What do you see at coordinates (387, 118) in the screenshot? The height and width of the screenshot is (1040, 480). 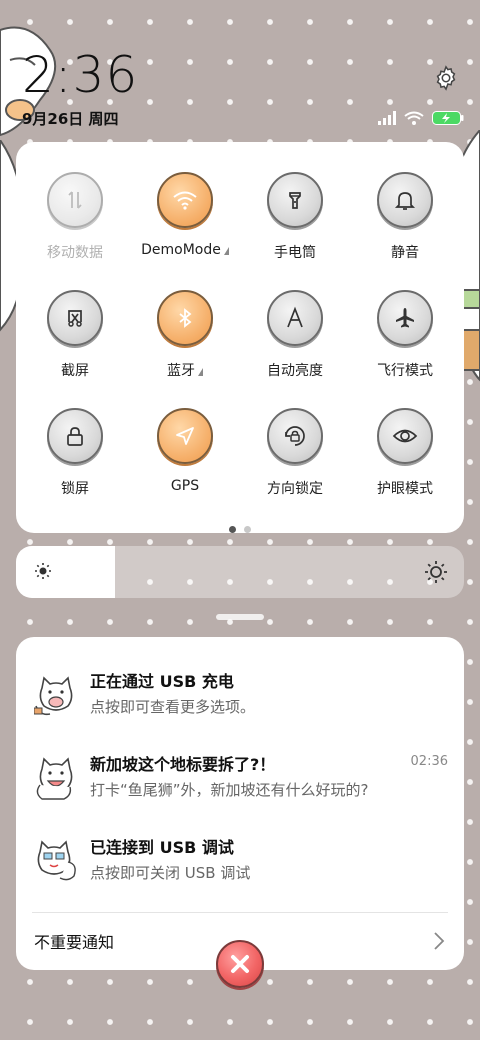 I see `signal-icon` at bounding box center [387, 118].